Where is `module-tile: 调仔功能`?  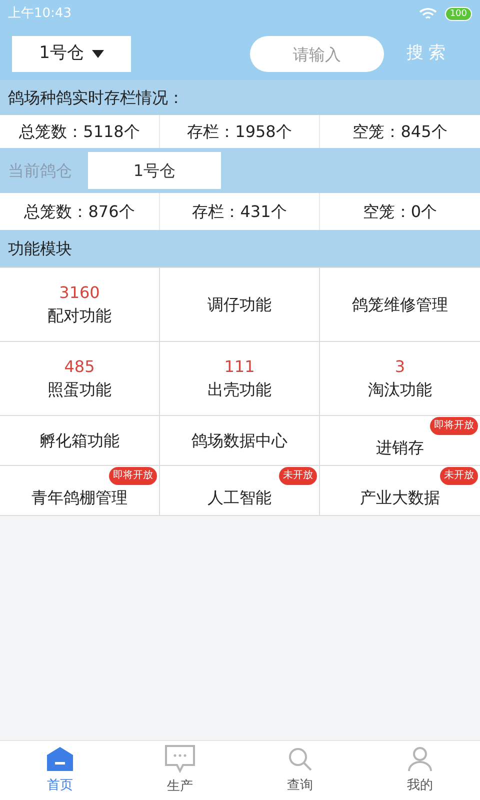 module-tile: 调仔功能 is located at coordinates (240, 304).